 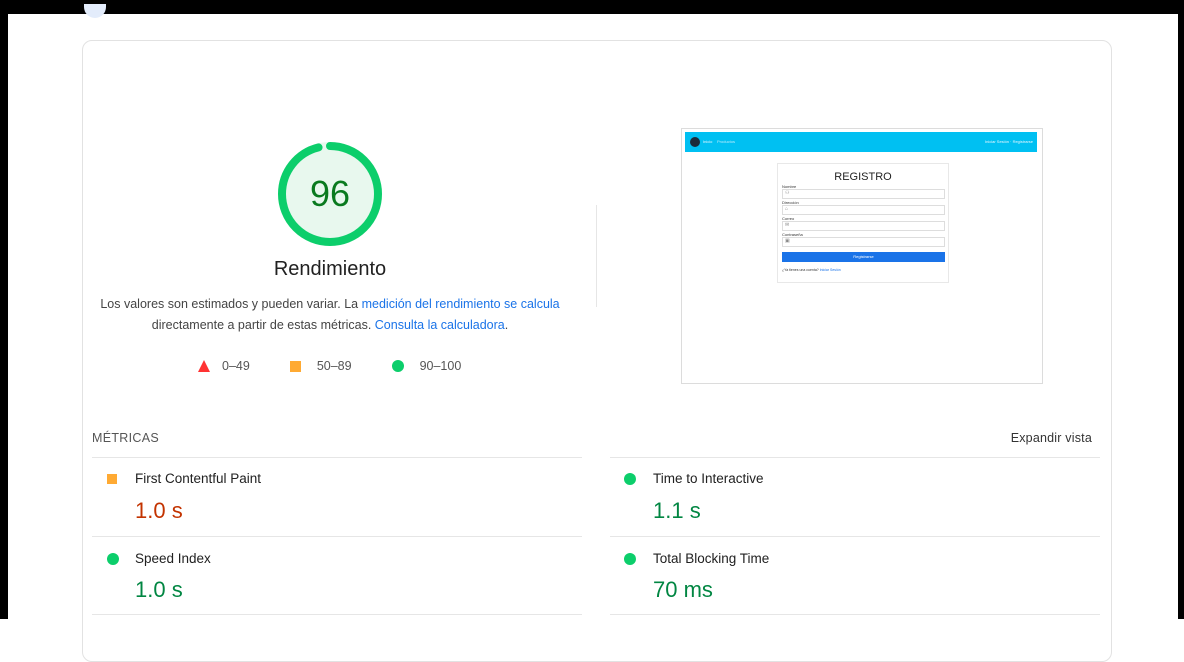 I want to click on screenshot-footer: ¿Ya tienes una cuenta? Iniciar Sesión, so click(x=811, y=270).